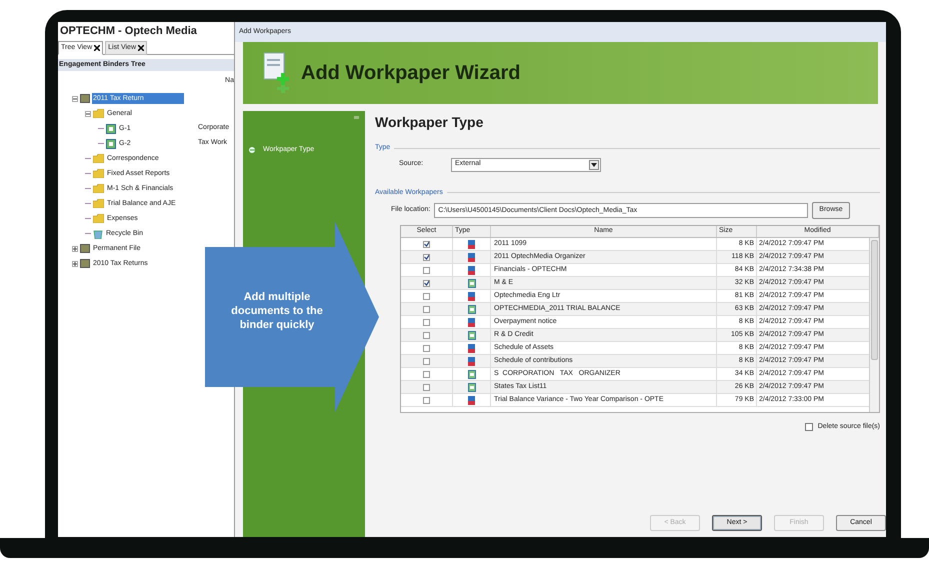 The width and height of the screenshot is (929, 561). What do you see at coordinates (277, 73) in the screenshot?
I see `add-document-icon` at bounding box center [277, 73].